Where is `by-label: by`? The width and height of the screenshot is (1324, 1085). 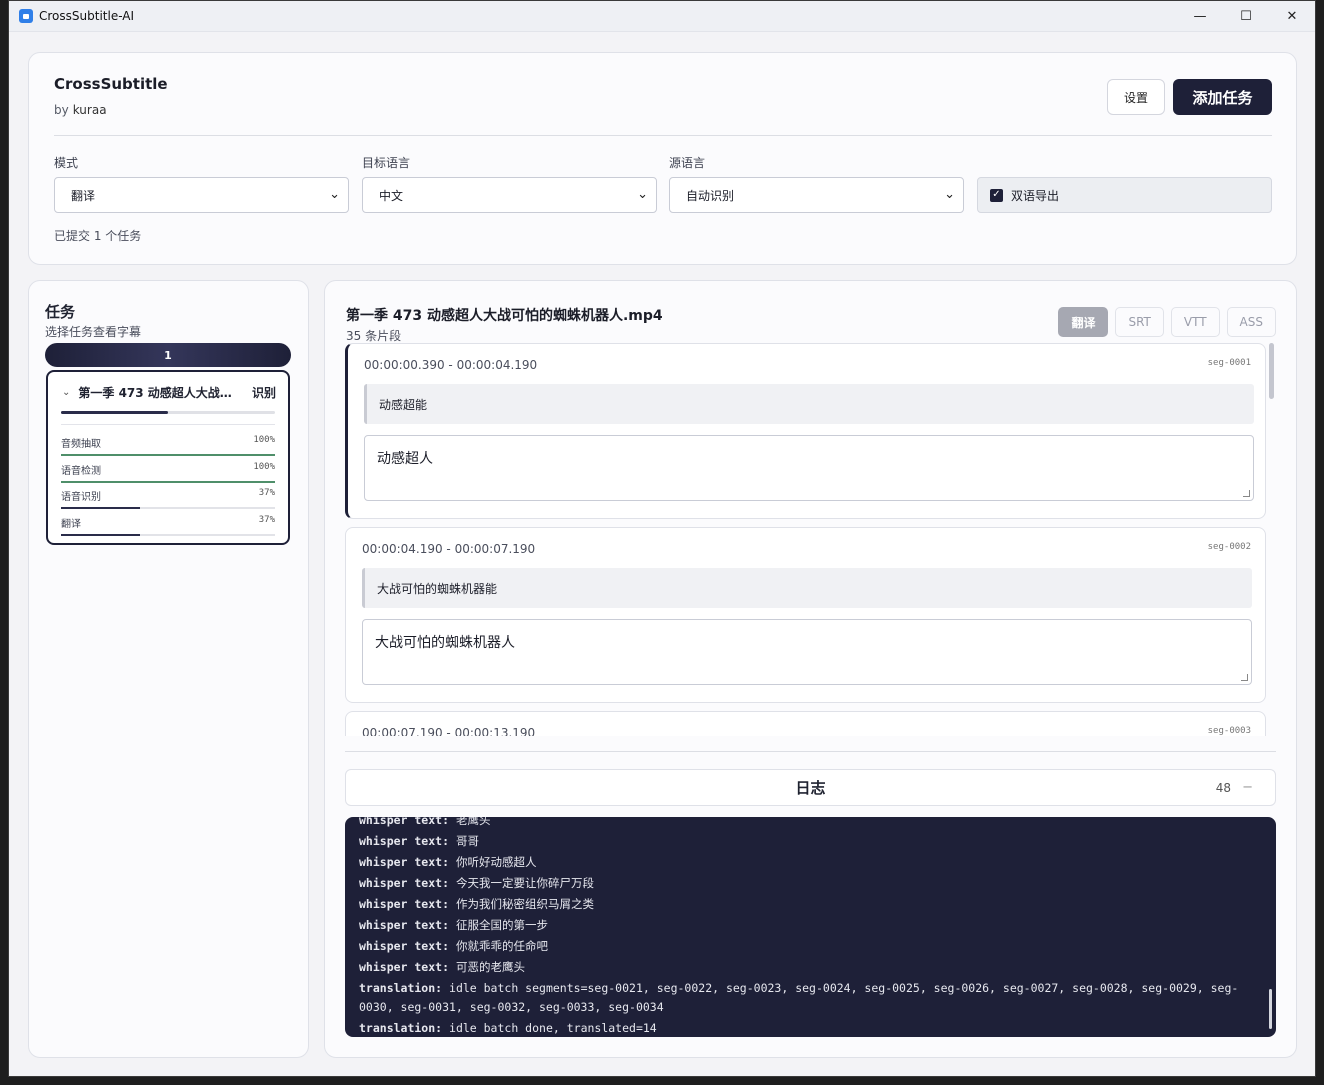
by-label: by is located at coordinates (61, 110).